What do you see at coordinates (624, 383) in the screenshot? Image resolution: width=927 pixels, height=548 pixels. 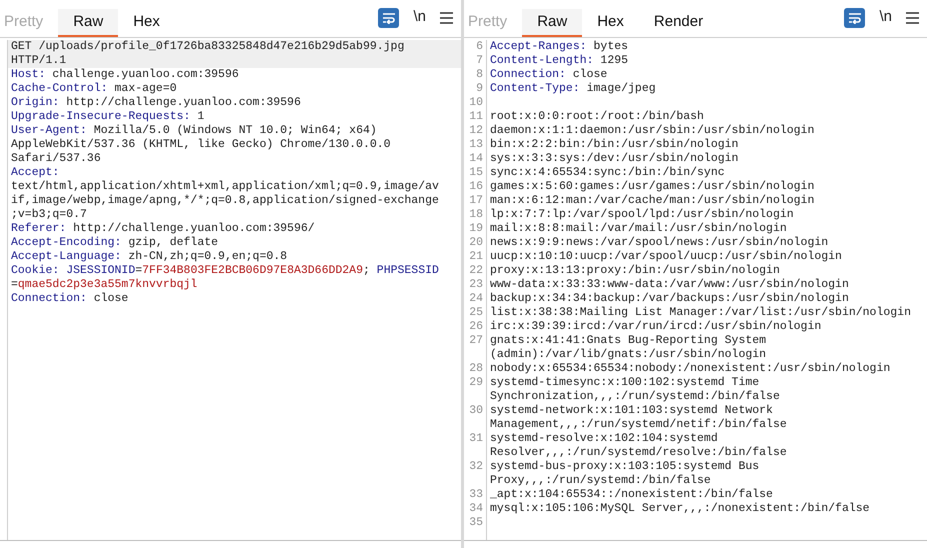 I see `code-line: systemd-timesync:x:100:102:systemd Time` at bounding box center [624, 383].